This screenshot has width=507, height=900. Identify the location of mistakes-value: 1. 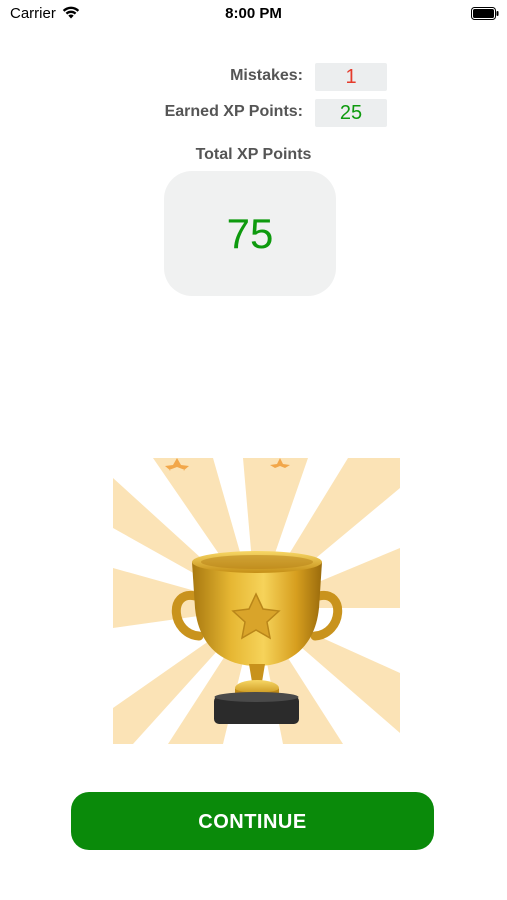
(351, 77).